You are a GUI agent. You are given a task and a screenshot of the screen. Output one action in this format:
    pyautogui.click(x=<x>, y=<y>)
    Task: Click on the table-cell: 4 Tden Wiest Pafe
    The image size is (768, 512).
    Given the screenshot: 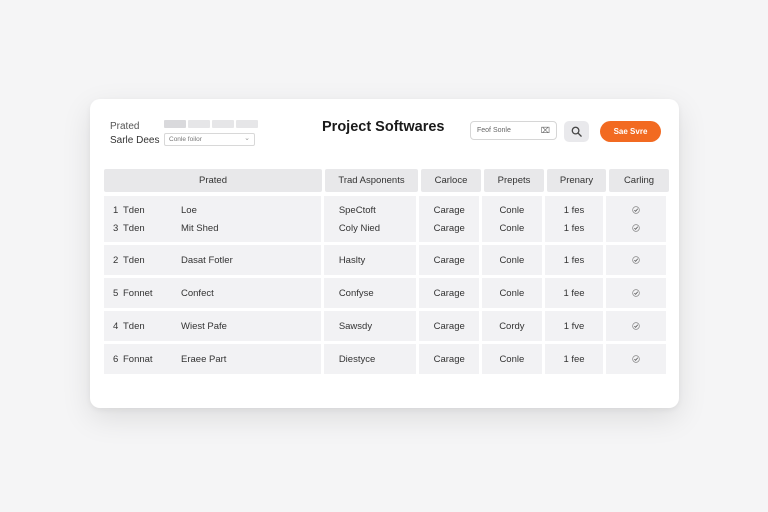 What is the action you would take?
    pyautogui.click(x=212, y=326)
    